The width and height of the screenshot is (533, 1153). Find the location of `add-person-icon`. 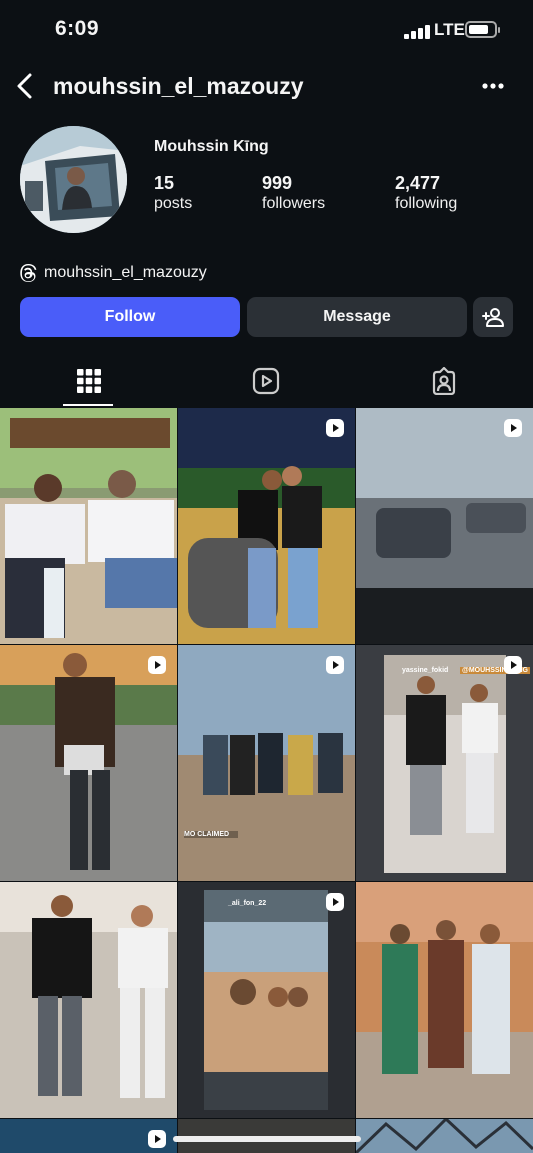

add-person-icon is located at coordinates (493, 317).